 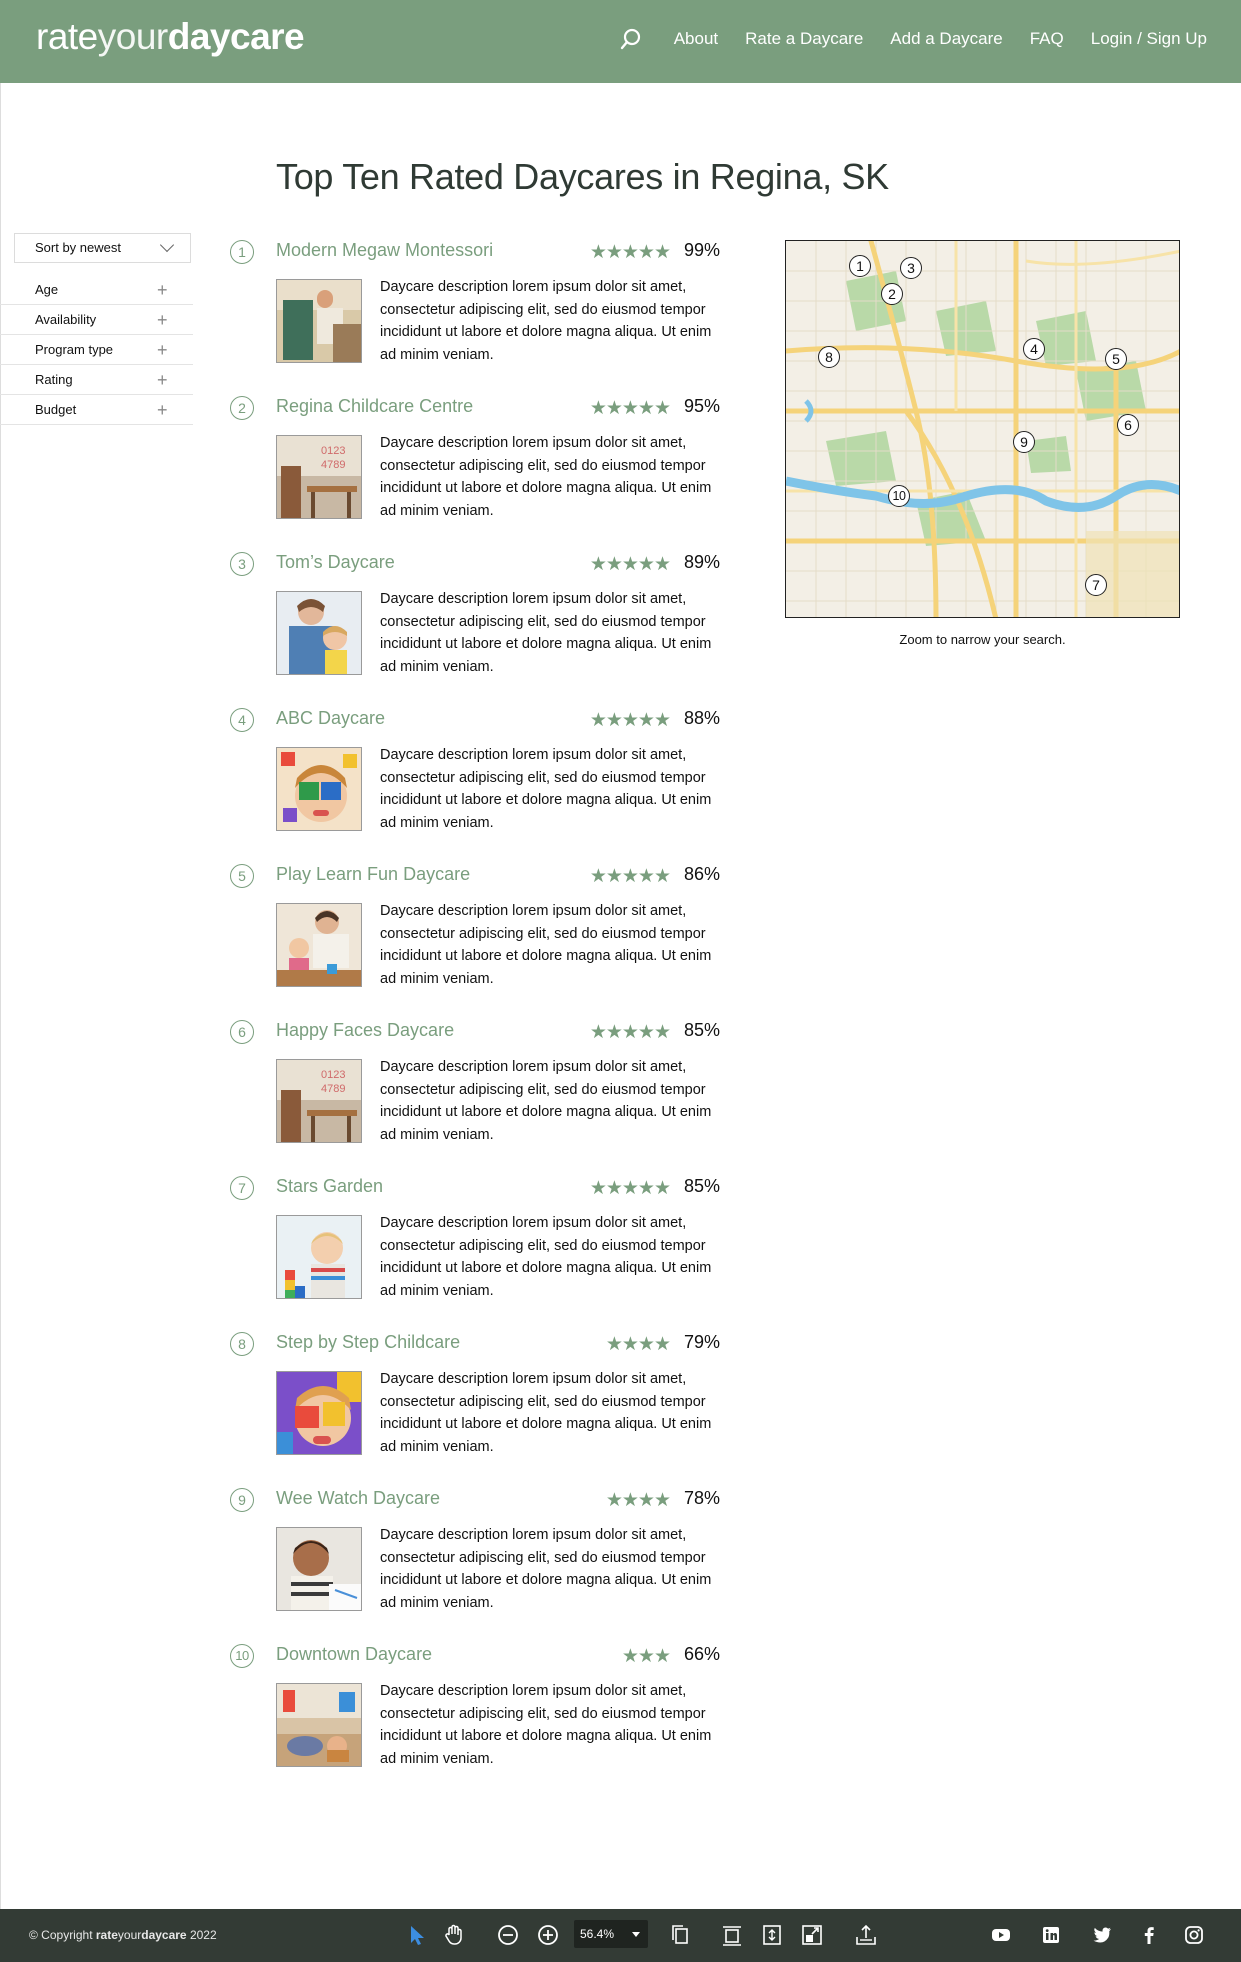 What do you see at coordinates (1102, 1935) in the screenshot?
I see `twitter-icon` at bounding box center [1102, 1935].